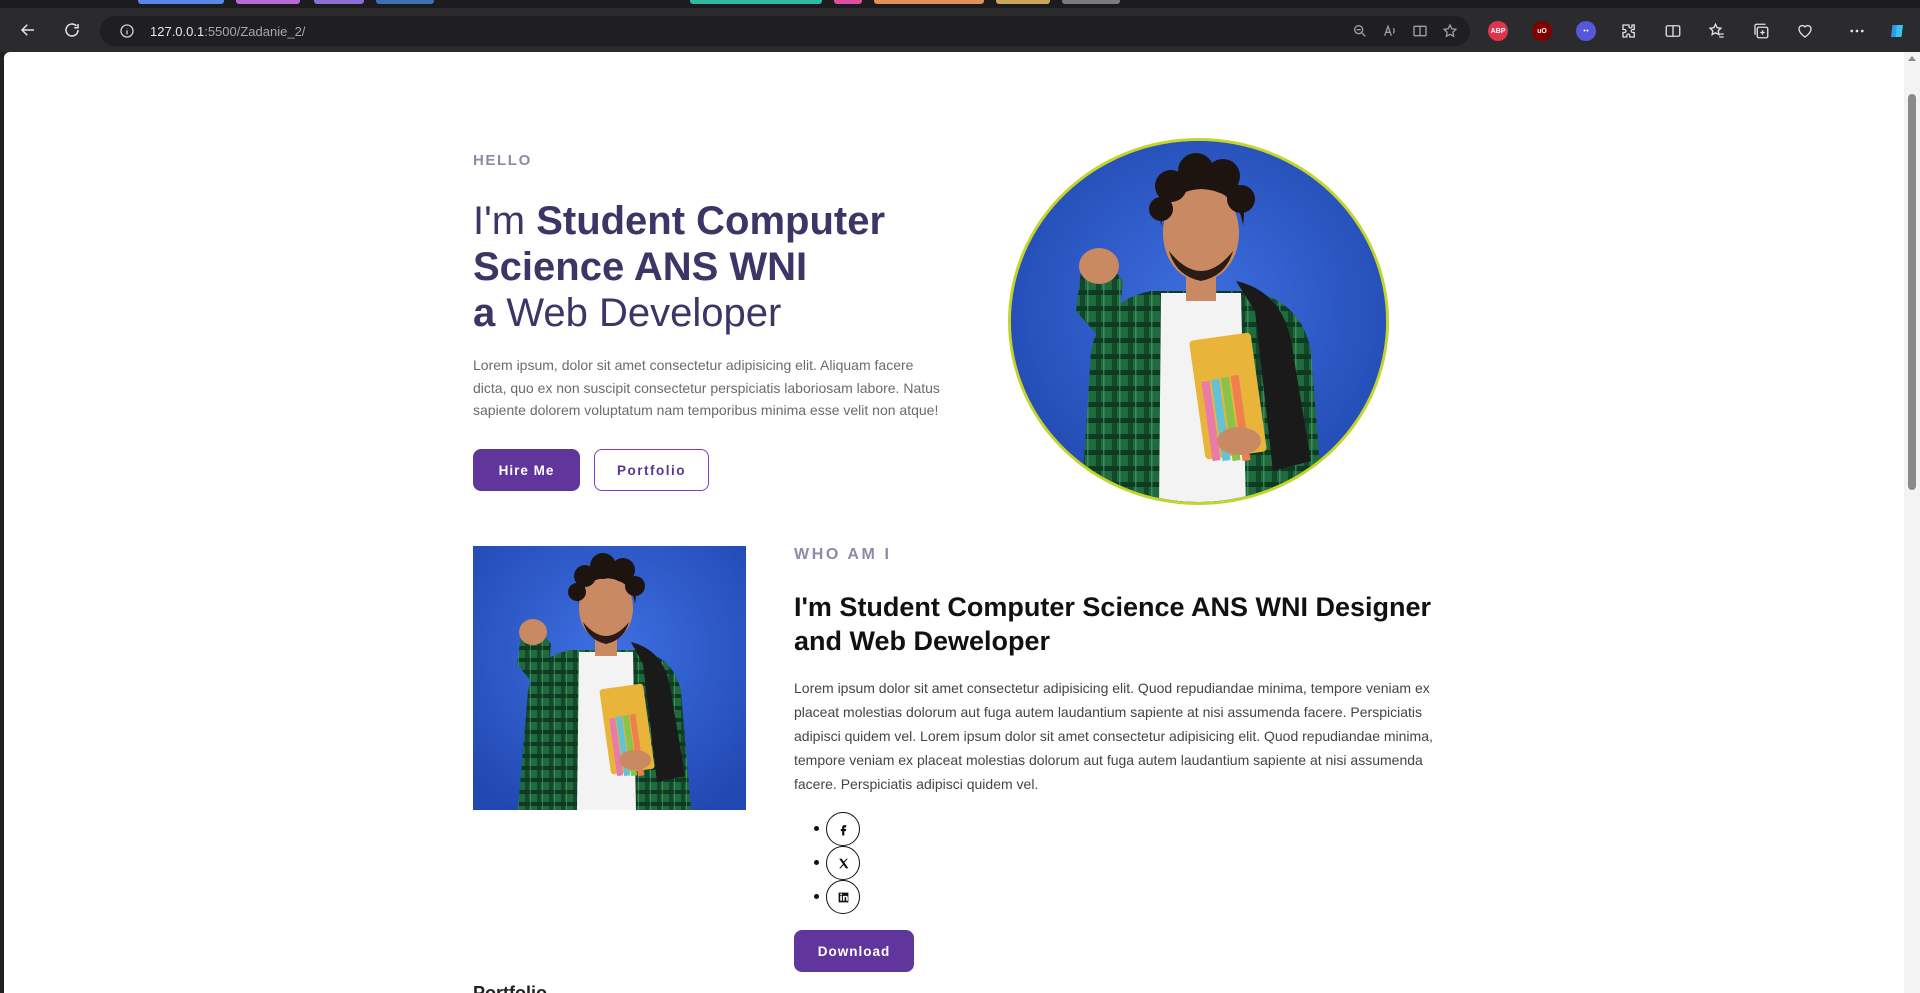 Image resolution: width=1920 pixels, height=993 pixels. What do you see at coordinates (484, 313) in the screenshot?
I see `hero-title-a: a` at bounding box center [484, 313].